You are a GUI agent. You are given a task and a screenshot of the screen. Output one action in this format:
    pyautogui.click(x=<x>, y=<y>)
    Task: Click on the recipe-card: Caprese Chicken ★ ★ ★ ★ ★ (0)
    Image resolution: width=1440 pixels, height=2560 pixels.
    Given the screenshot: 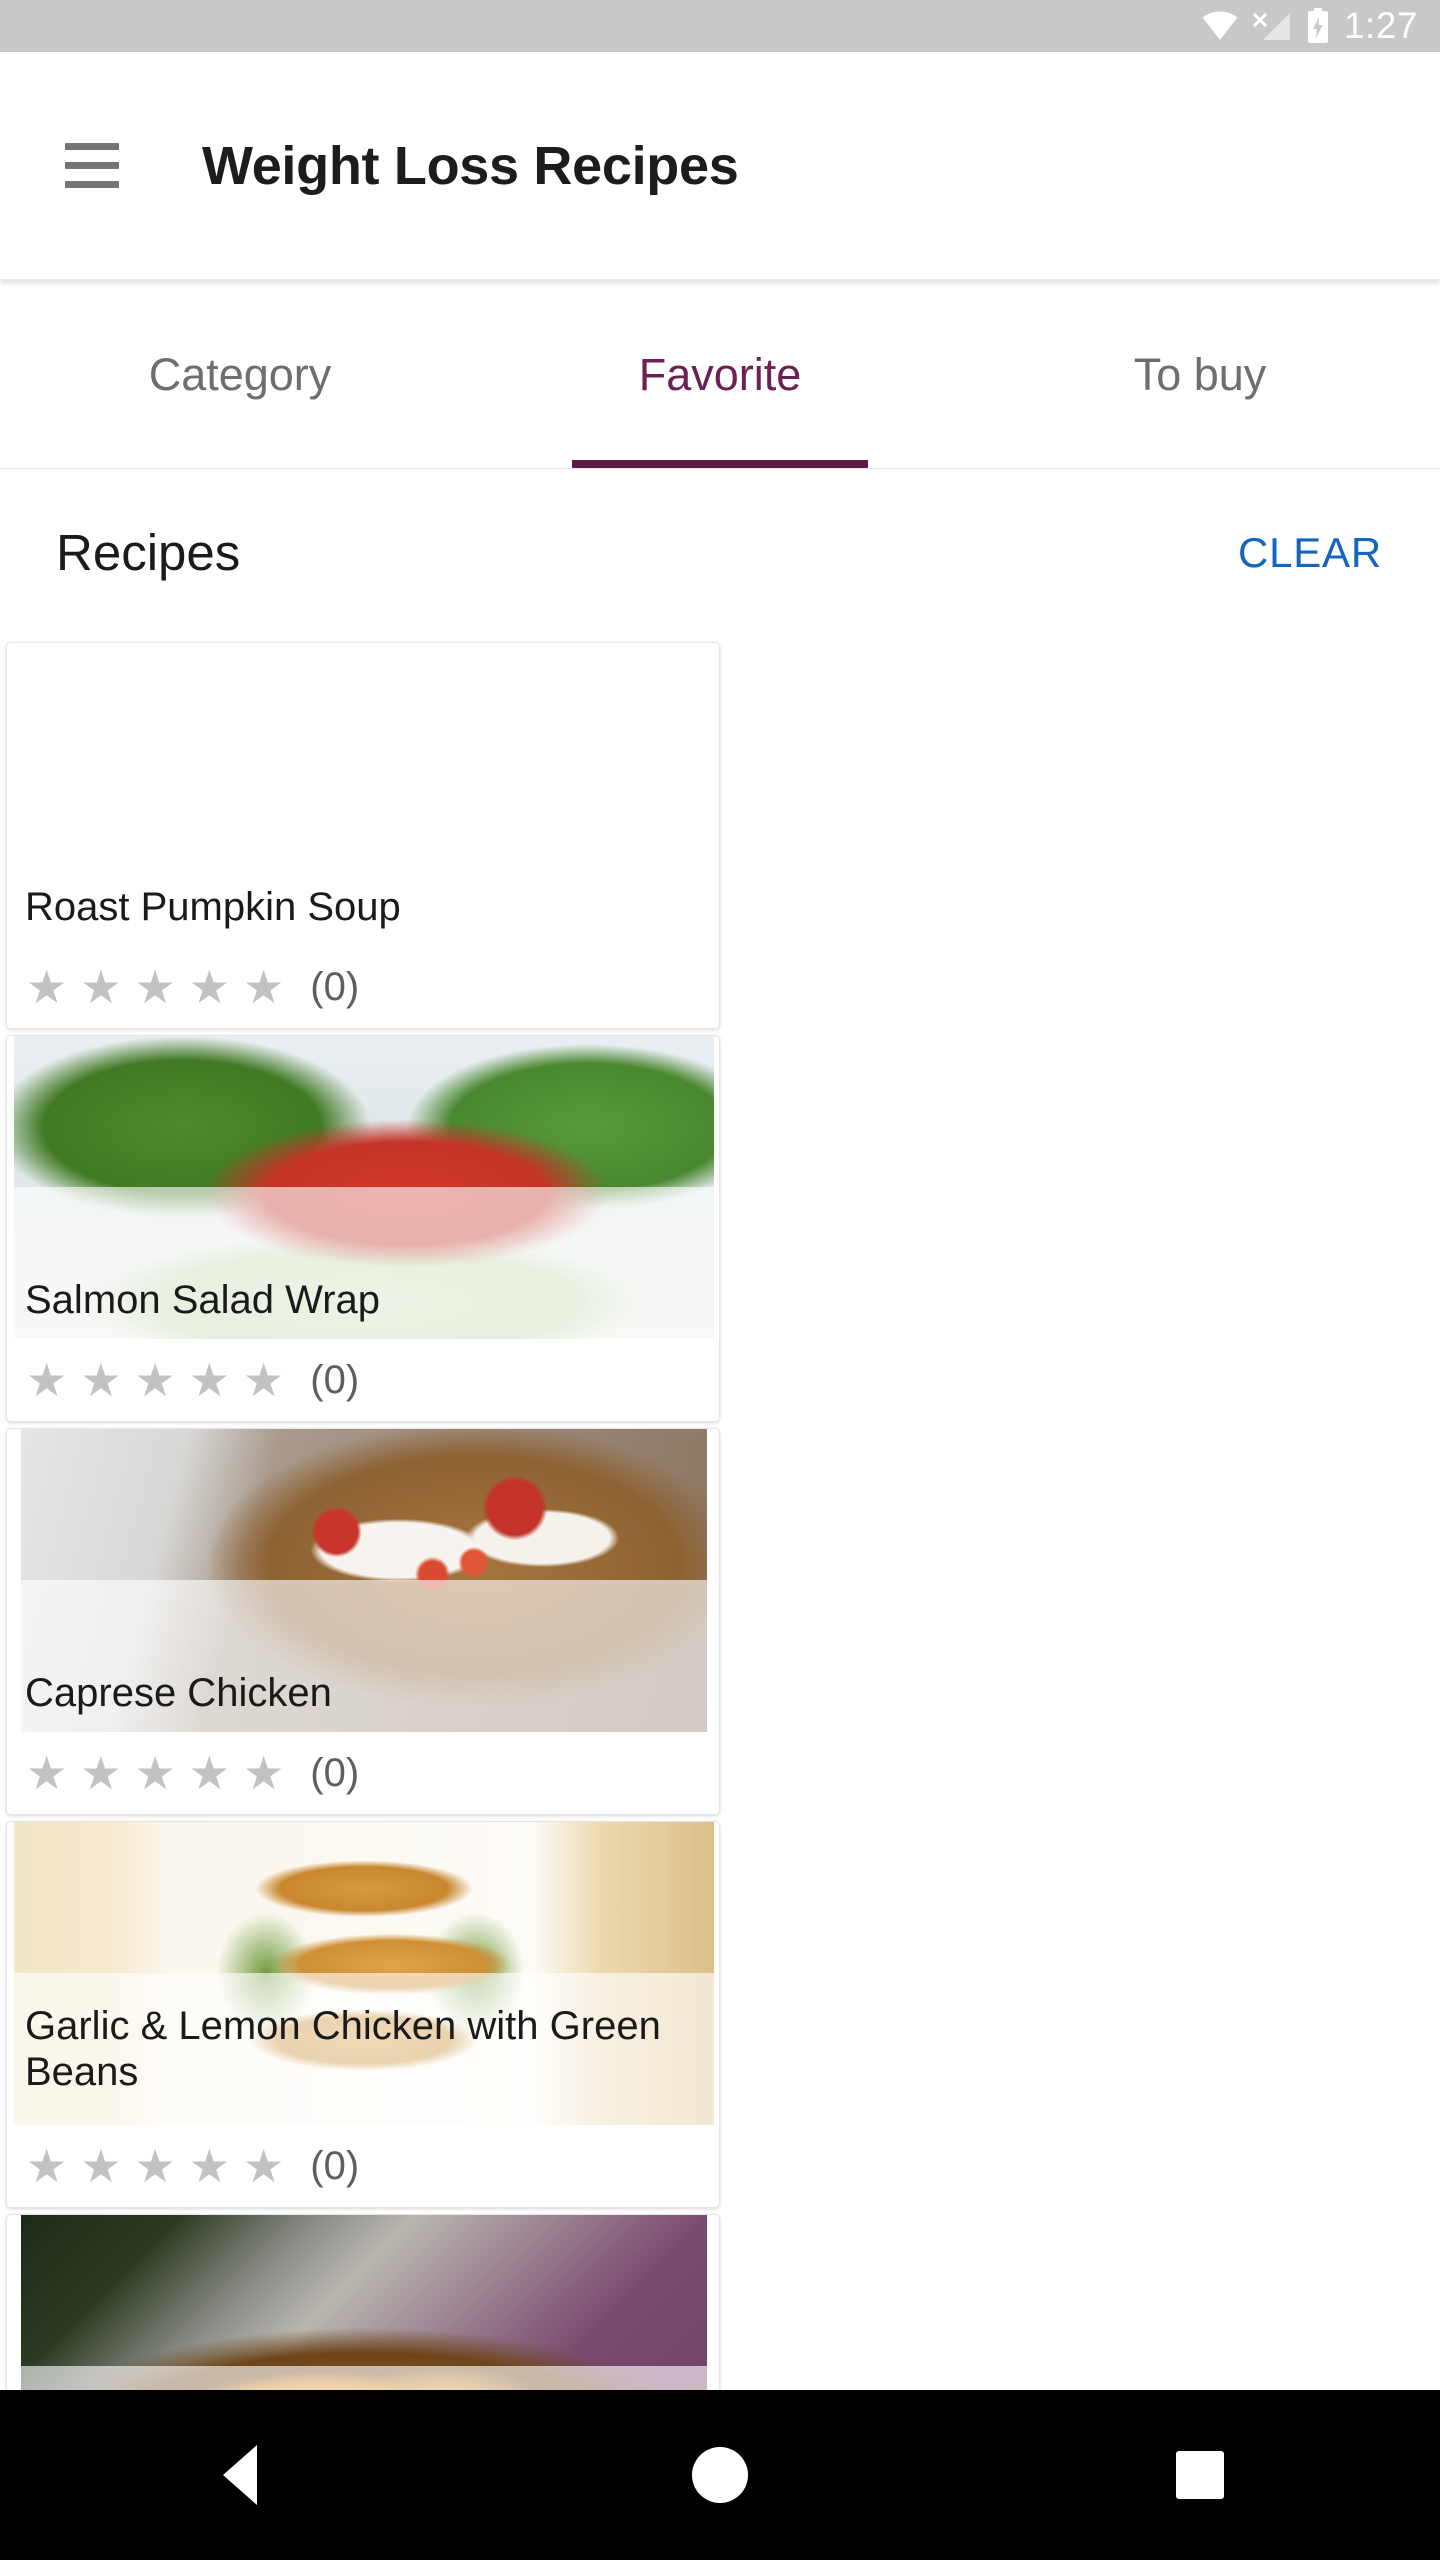 What is the action you would take?
    pyautogui.click(x=363, y=1621)
    